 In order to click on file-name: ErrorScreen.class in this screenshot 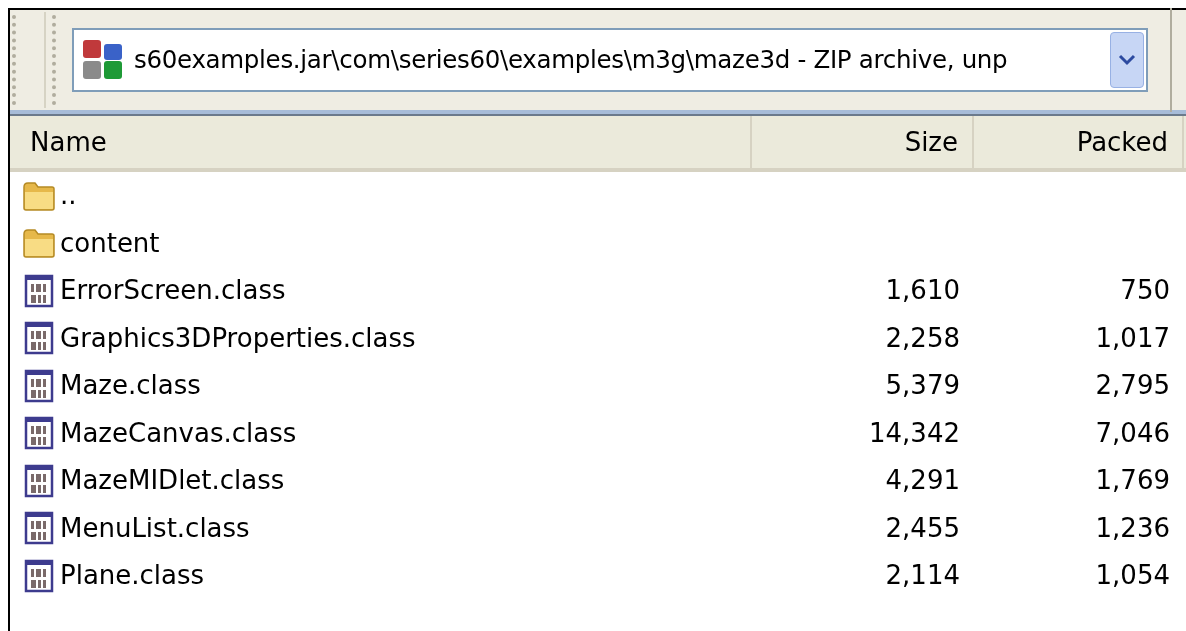, I will do `click(173, 291)`.